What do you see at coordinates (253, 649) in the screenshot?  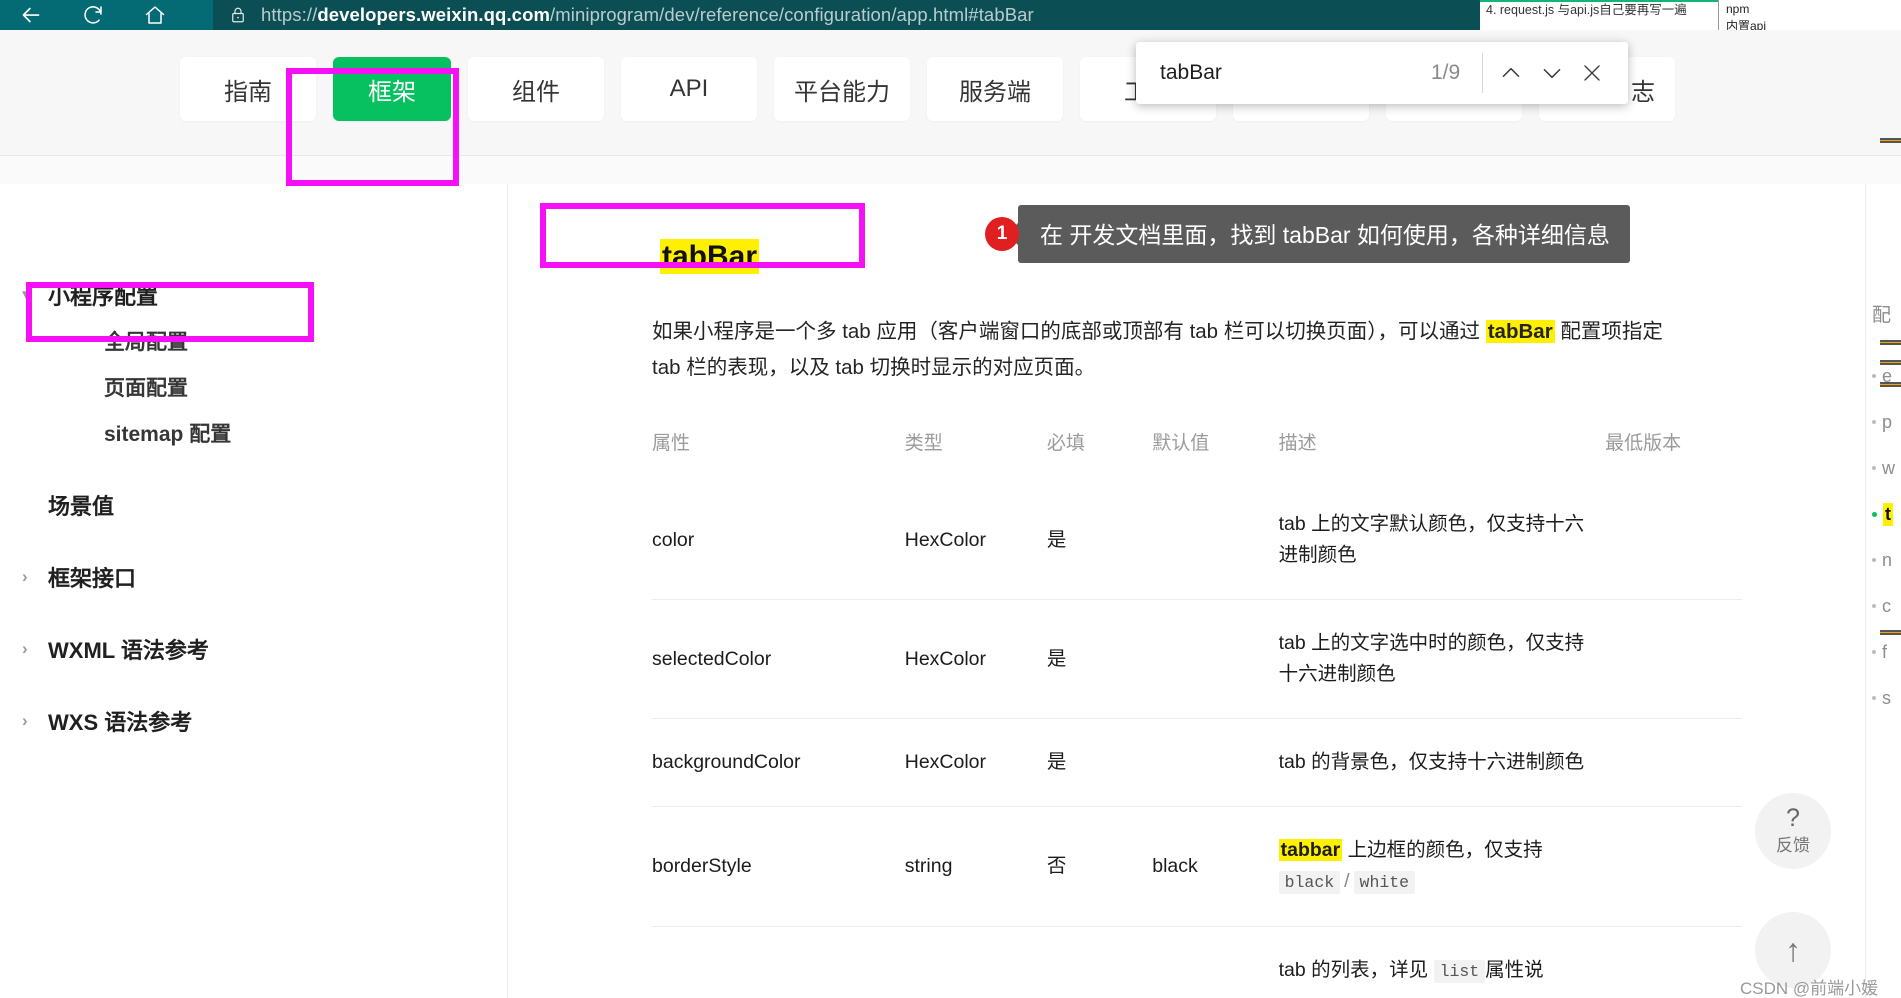 I see `sidebar-item-wxml-reference: › WXML 语法参考` at bounding box center [253, 649].